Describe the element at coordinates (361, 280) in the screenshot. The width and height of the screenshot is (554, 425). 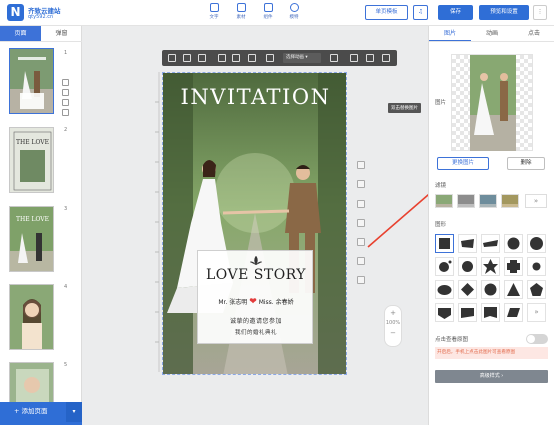
I see `download-icon` at that location.